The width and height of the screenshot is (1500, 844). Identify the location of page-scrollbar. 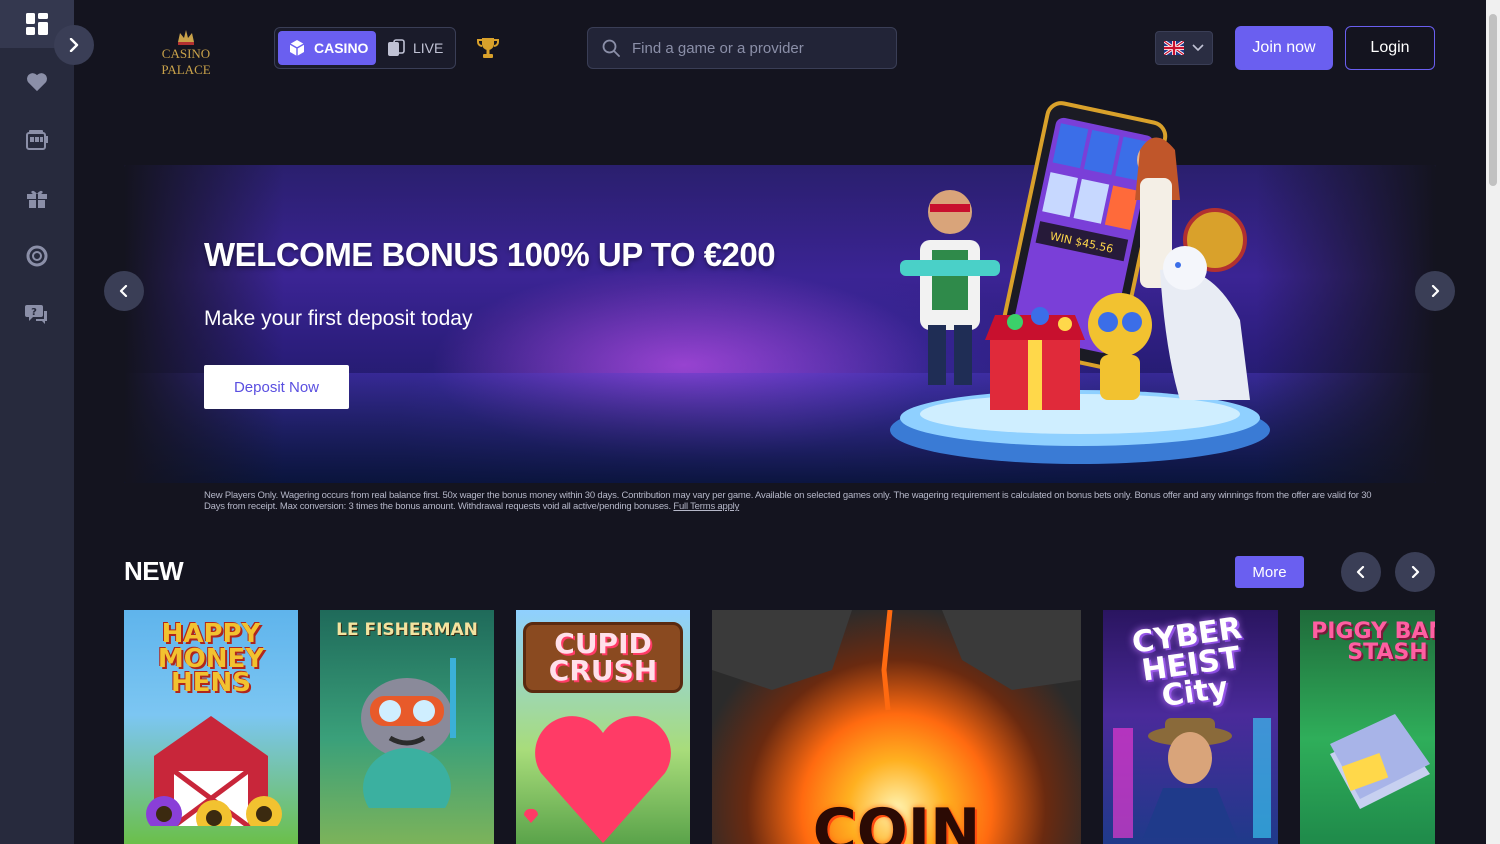
(1493, 422).